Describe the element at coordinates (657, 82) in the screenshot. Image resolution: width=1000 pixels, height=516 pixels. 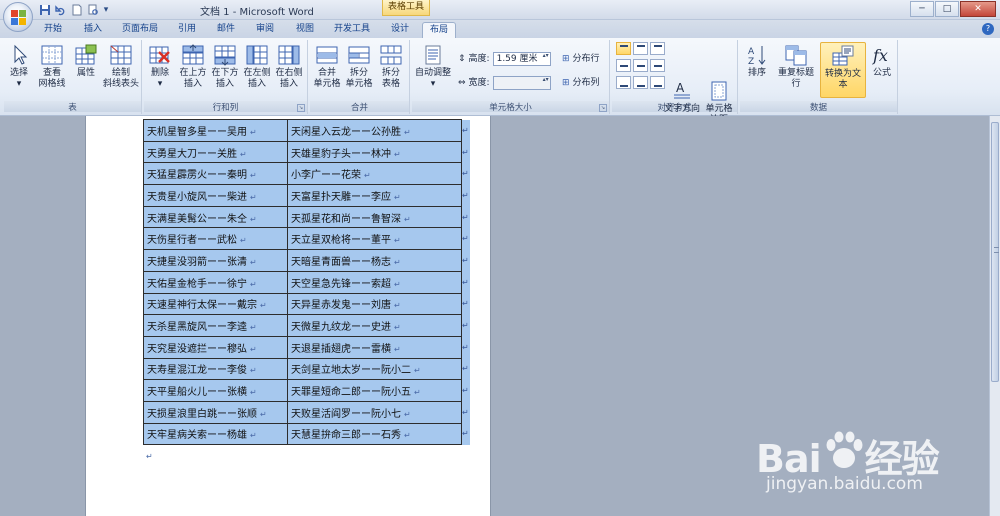
I see `align-bottom-right-button` at that location.